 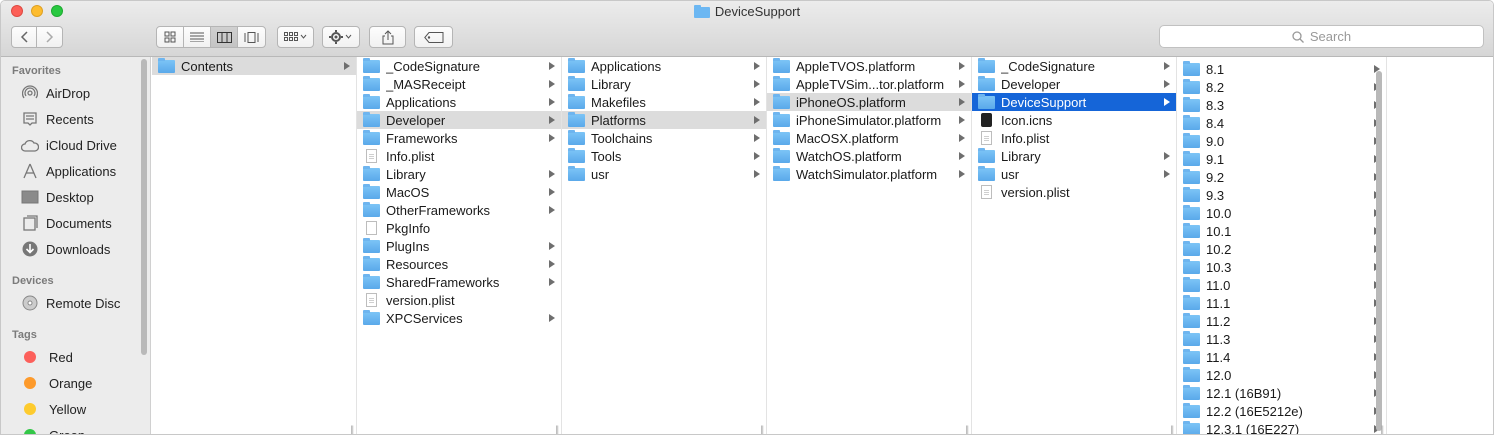 What do you see at coordinates (1281, 339) in the screenshot?
I see `folder-row: 11.3` at bounding box center [1281, 339].